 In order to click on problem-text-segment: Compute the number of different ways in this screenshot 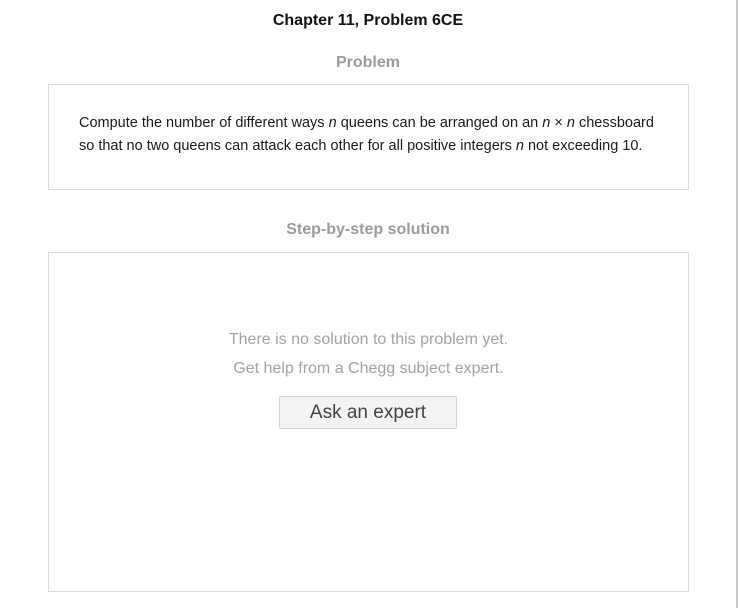, I will do `click(204, 123)`.